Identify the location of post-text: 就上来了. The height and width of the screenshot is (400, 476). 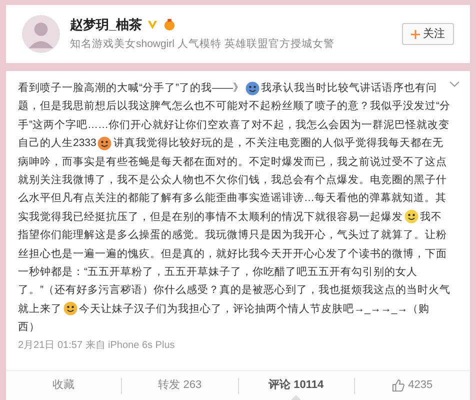
(40, 309).